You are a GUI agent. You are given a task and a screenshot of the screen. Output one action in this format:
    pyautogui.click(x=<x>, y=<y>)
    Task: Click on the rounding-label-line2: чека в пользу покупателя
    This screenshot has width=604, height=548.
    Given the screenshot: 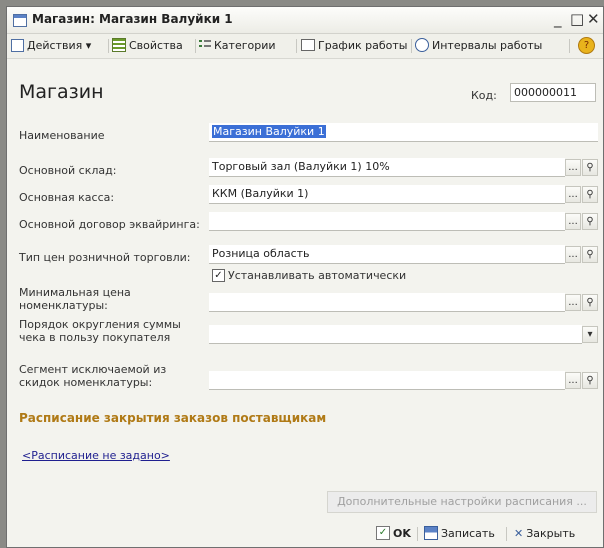 What is the action you would take?
    pyautogui.click(x=95, y=337)
    